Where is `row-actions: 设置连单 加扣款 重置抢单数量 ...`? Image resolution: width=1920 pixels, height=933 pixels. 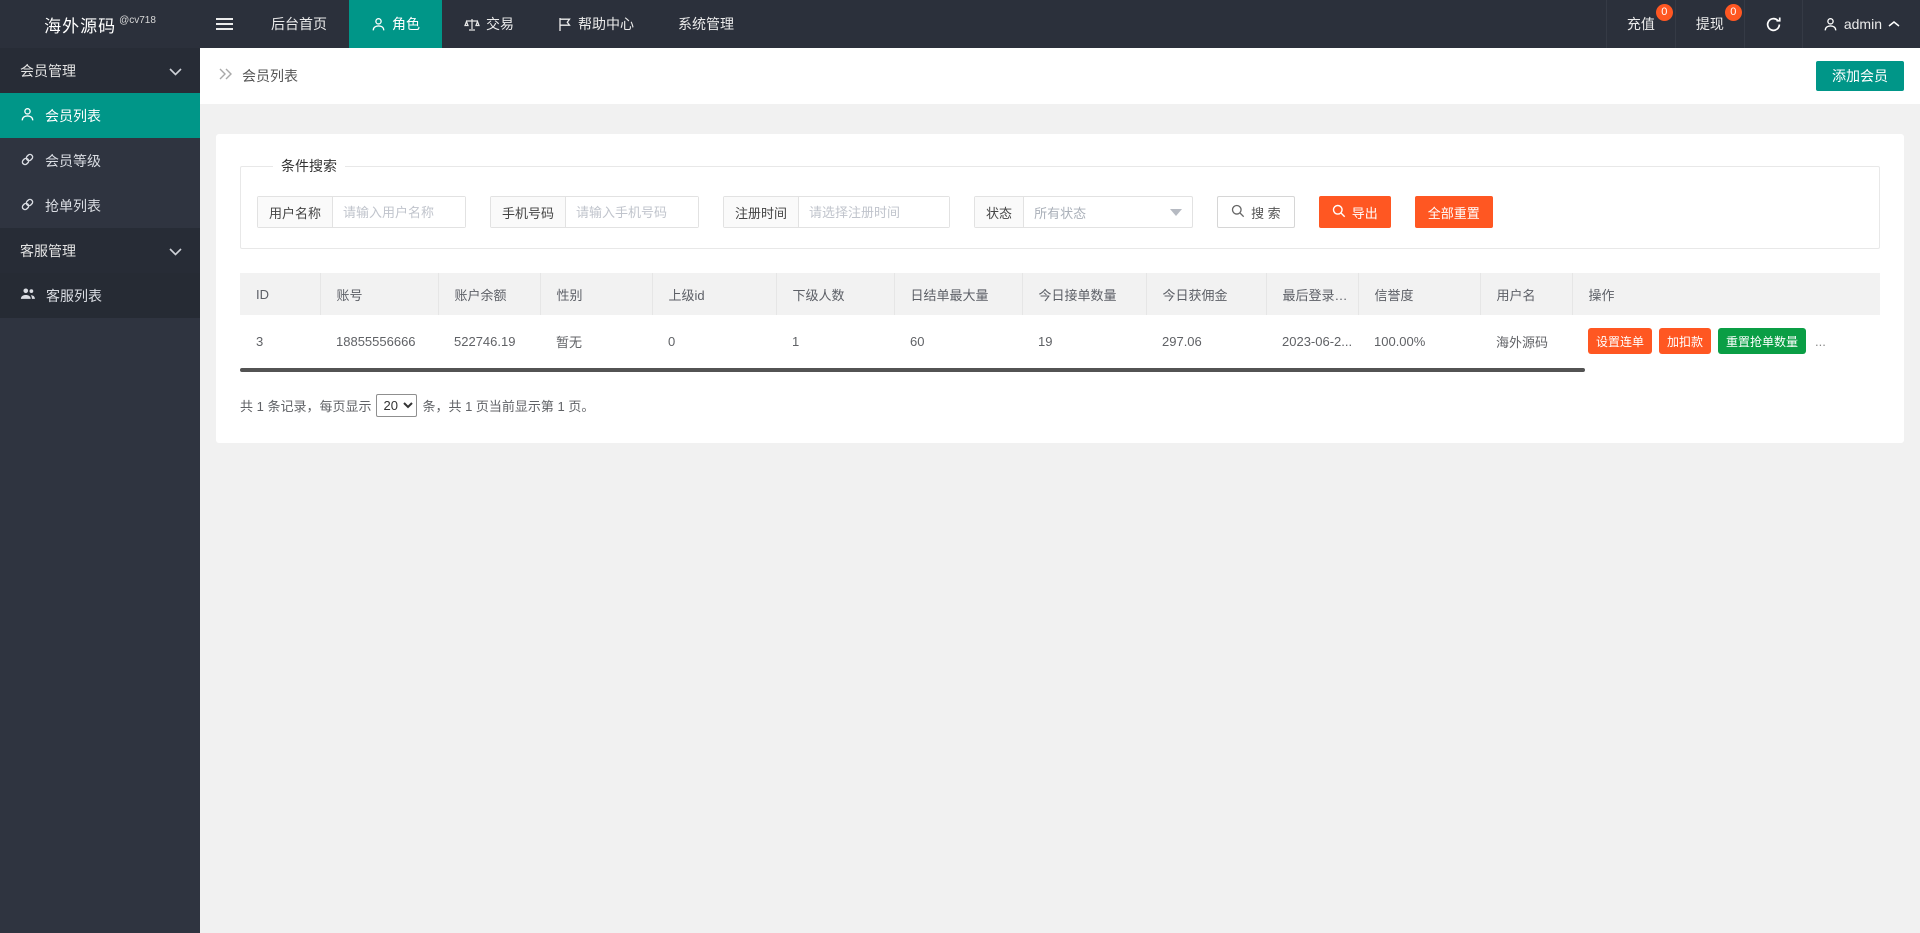 row-actions: 设置连单 加扣款 重置抢单数量 ... is located at coordinates (1734, 341).